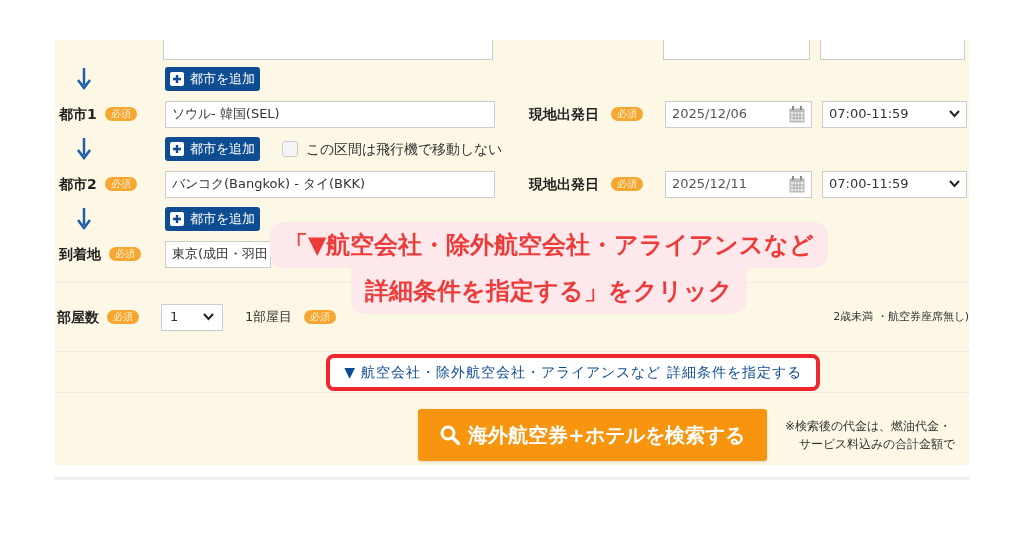  Describe the element at coordinates (78, 317) in the screenshot. I see `field-label: 部屋数` at that location.